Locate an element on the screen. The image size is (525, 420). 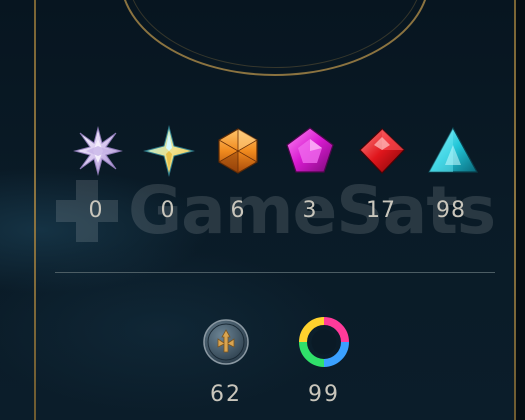
red-gem-count: 17 is located at coordinates (381, 210).